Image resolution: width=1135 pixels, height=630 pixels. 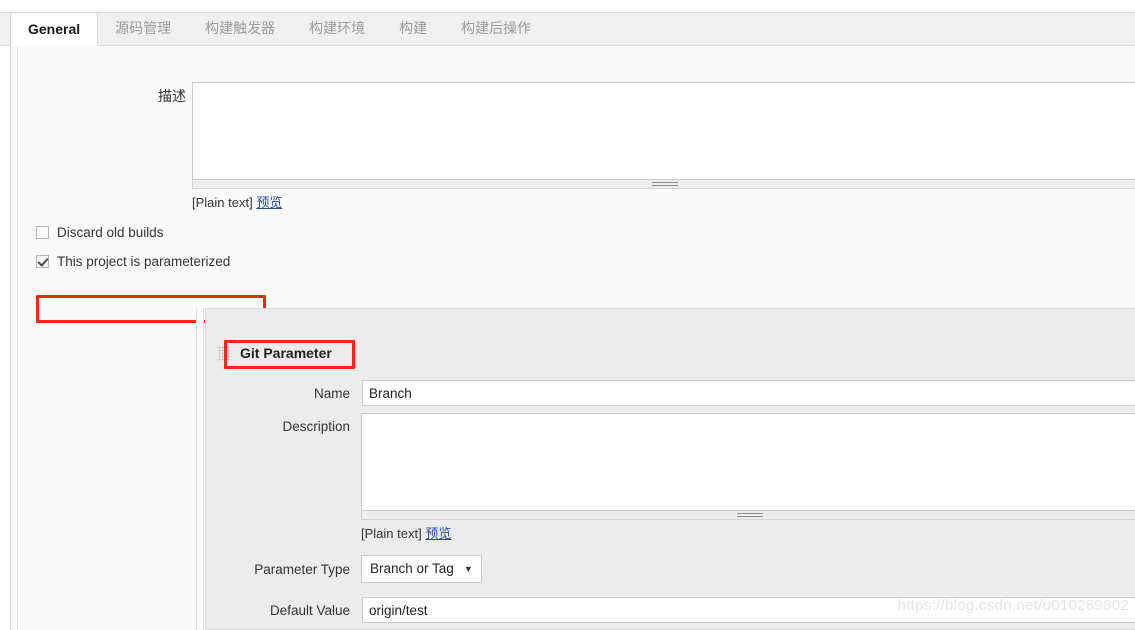 I want to click on git-parameter-markup-type: [Plain text], so click(x=391, y=533).